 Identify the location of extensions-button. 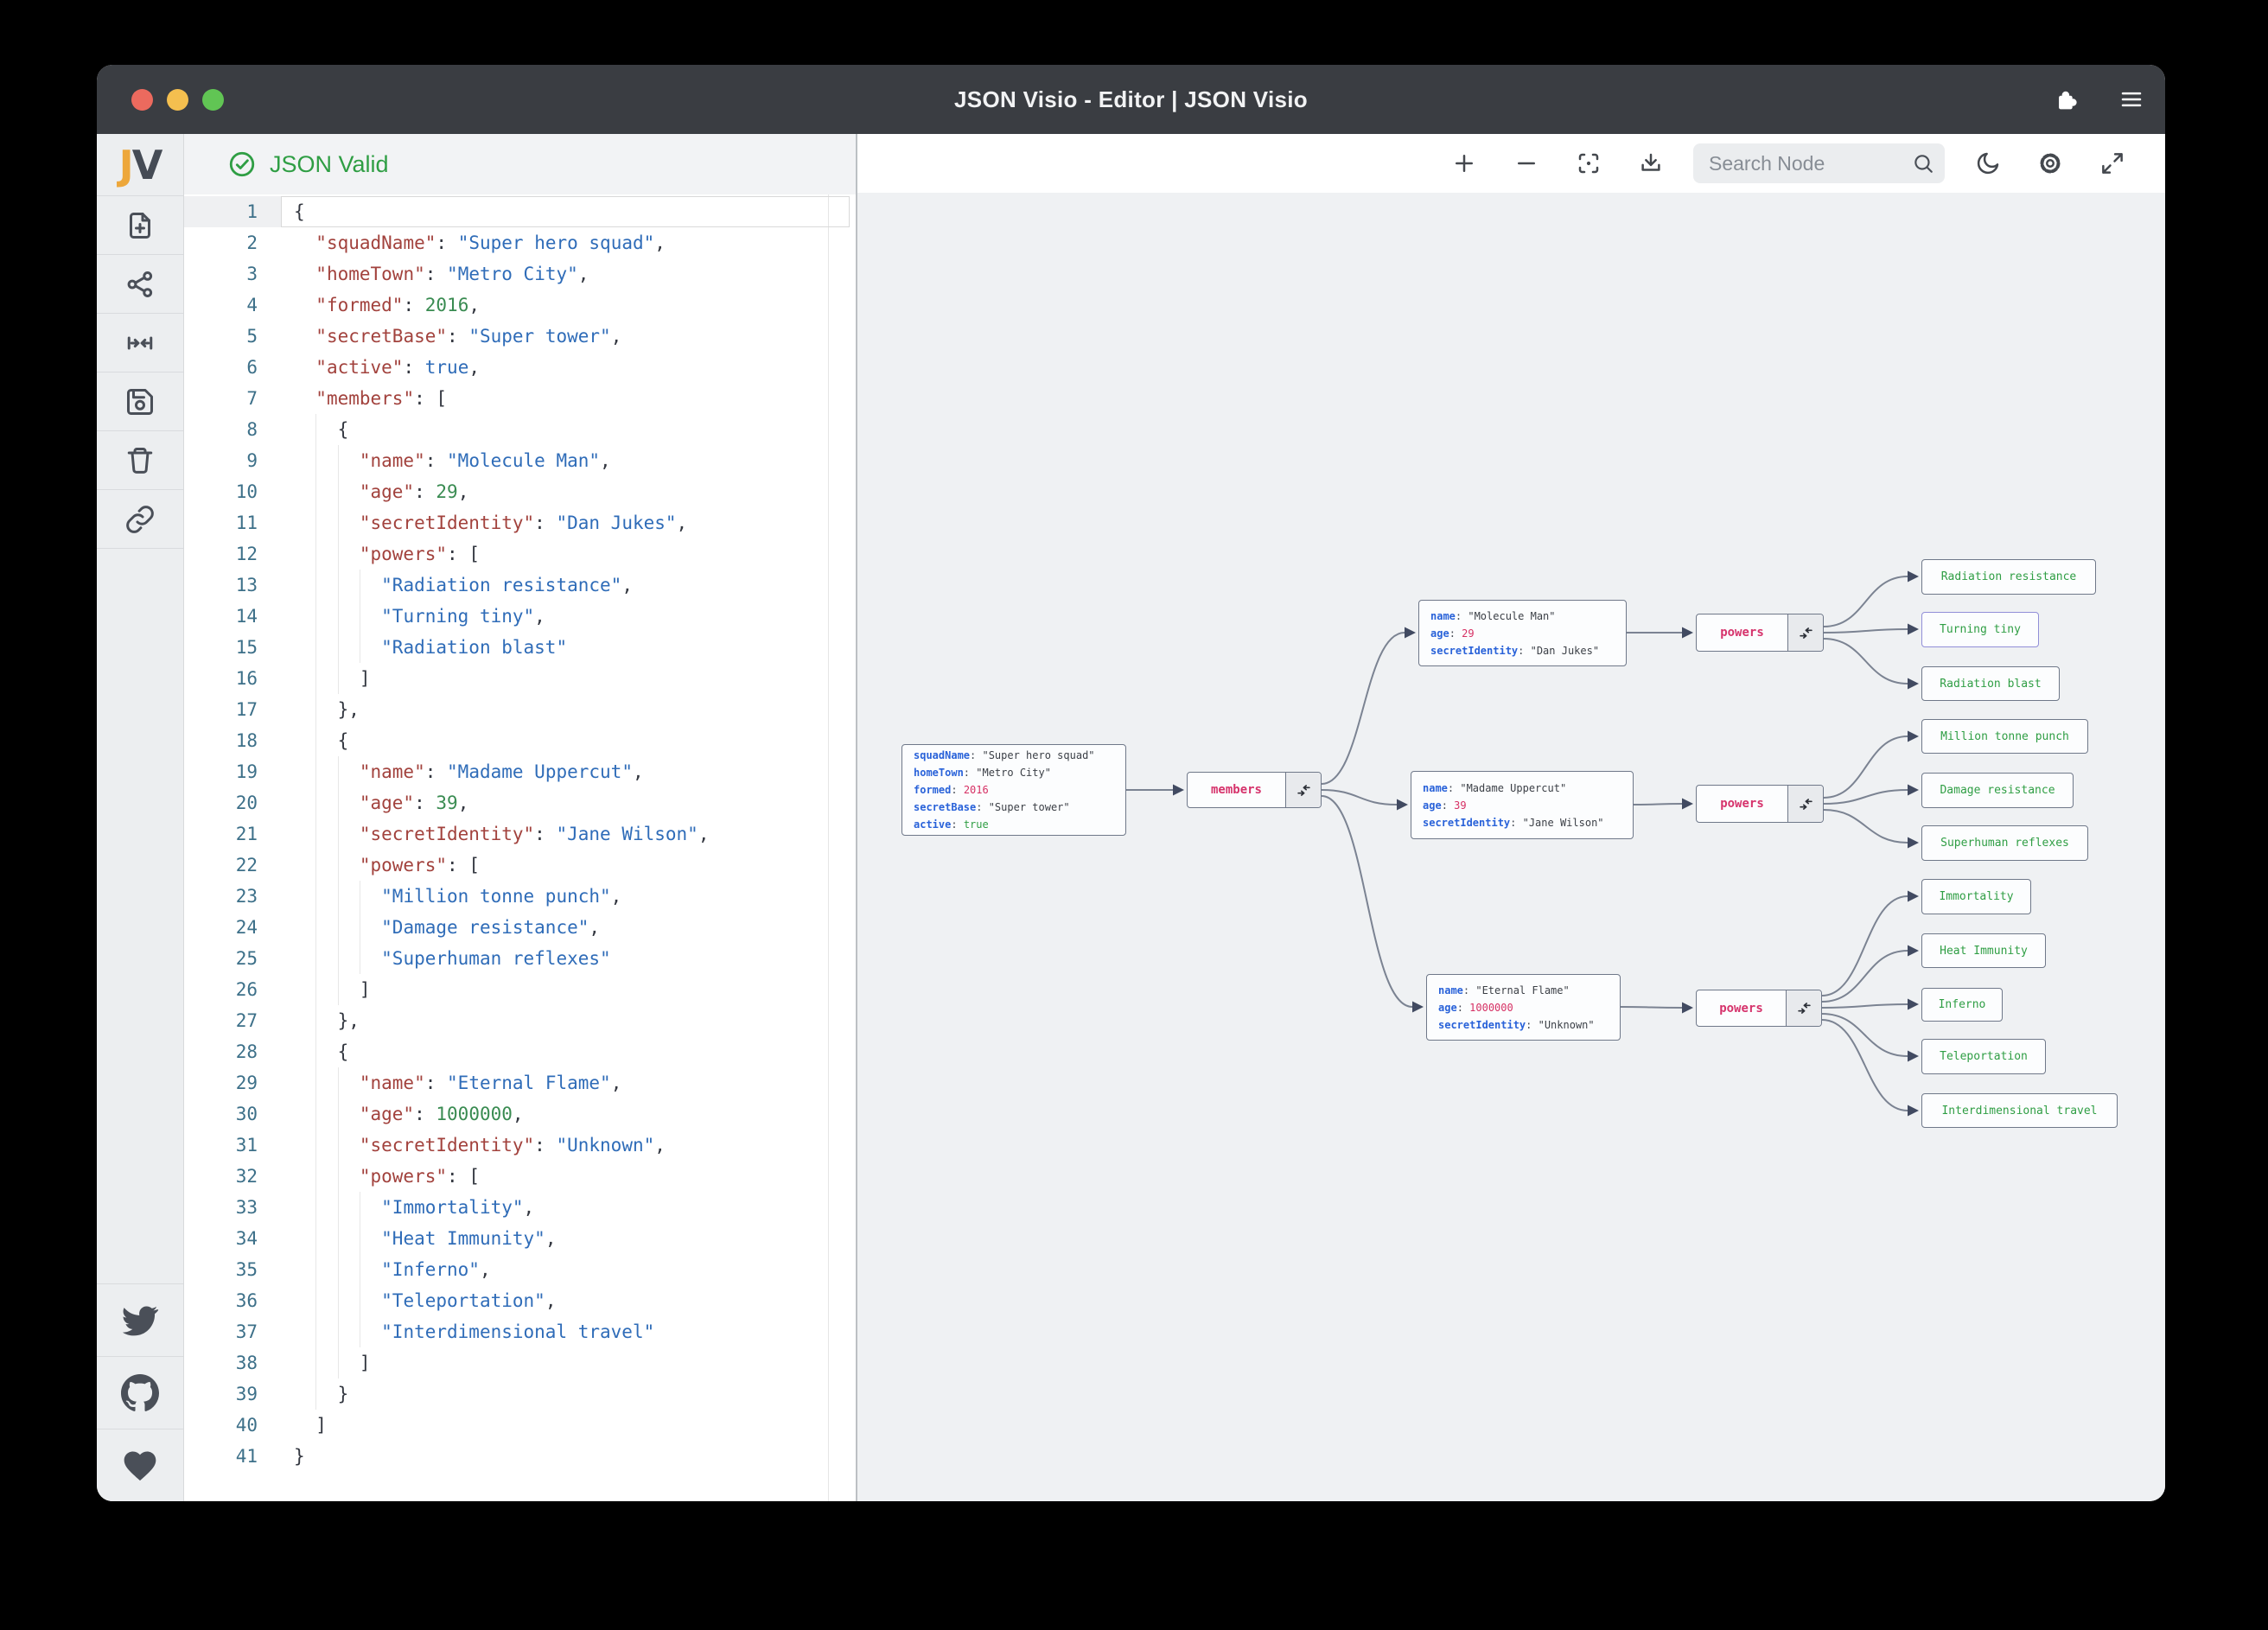
(2067, 99).